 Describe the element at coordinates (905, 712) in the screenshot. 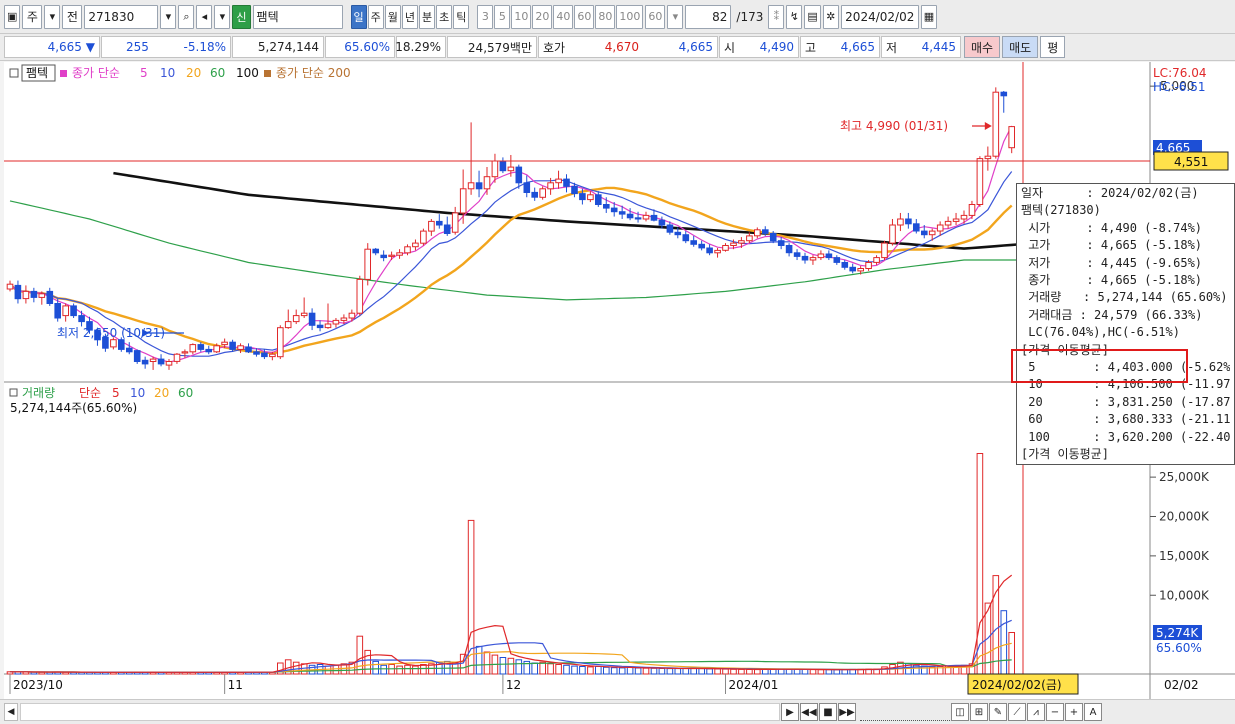

I see `zoom-slider` at that location.